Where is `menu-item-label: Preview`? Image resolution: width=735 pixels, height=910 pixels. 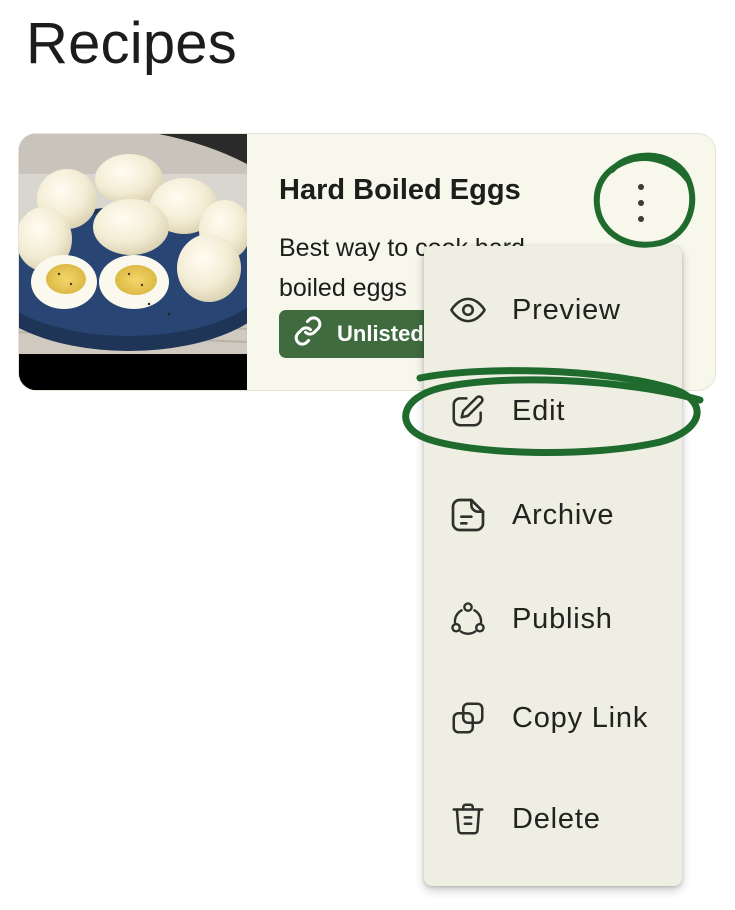
menu-item-label: Preview is located at coordinates (566, 309).